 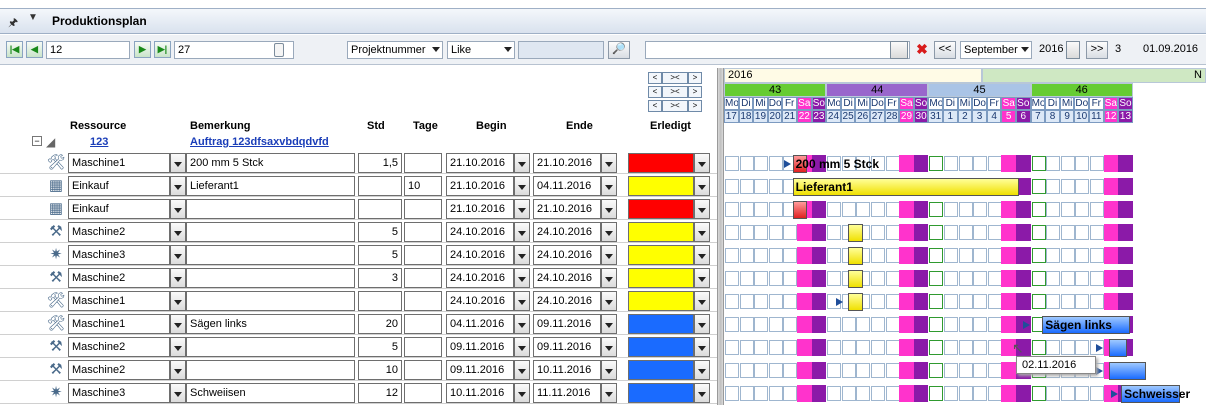 I want to click on col-tage: Tage, so click(x=425, y=126).